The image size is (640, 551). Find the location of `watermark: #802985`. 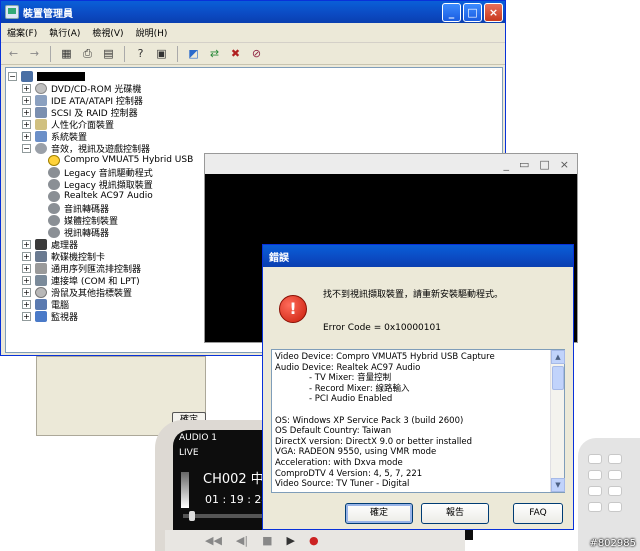

watermark: #802985 is located at coordinates (612, 543).